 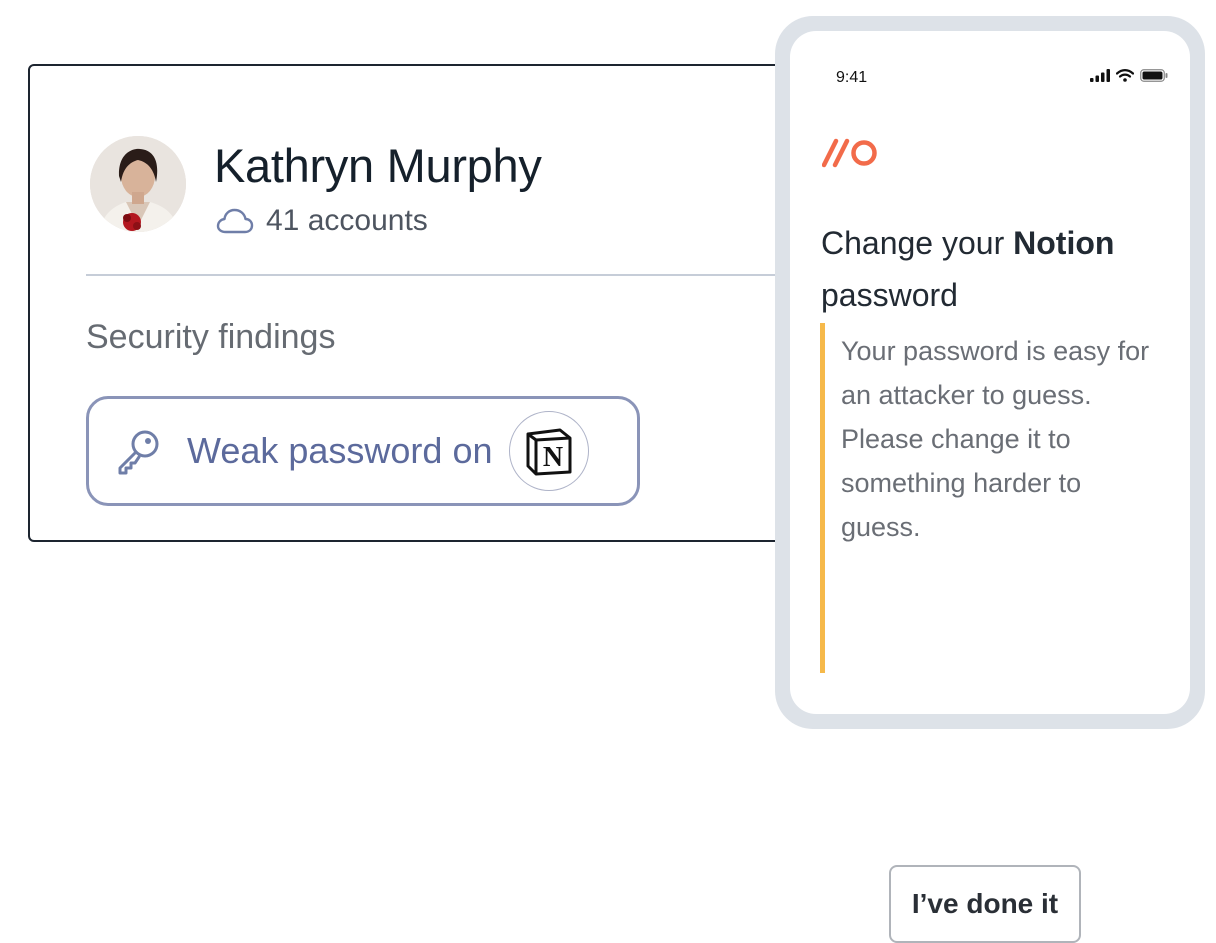 What do you see at coordinates (378, 165) in the screenshot?
I see `profile-name: Kathryn Murphy` at bounding box center [378, 165].